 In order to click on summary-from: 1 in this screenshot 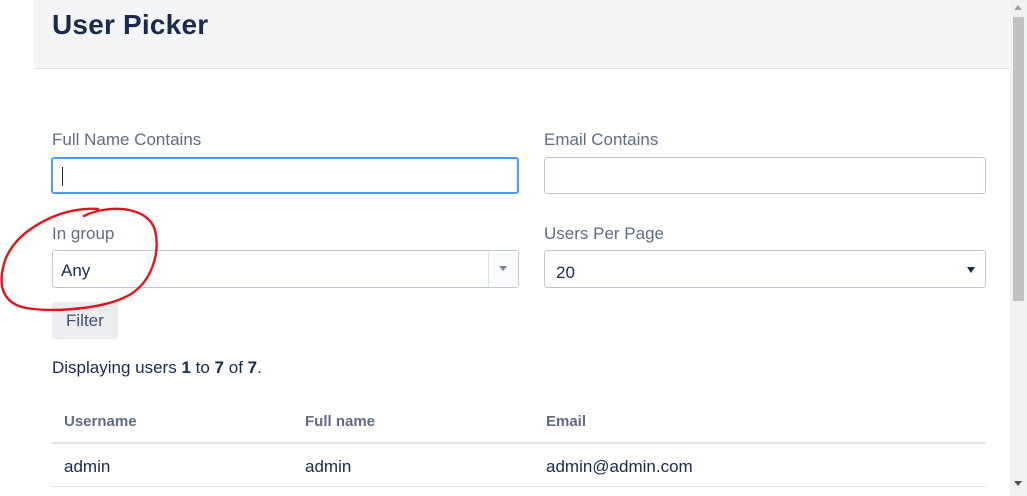, I will do `click(186, 367)`.